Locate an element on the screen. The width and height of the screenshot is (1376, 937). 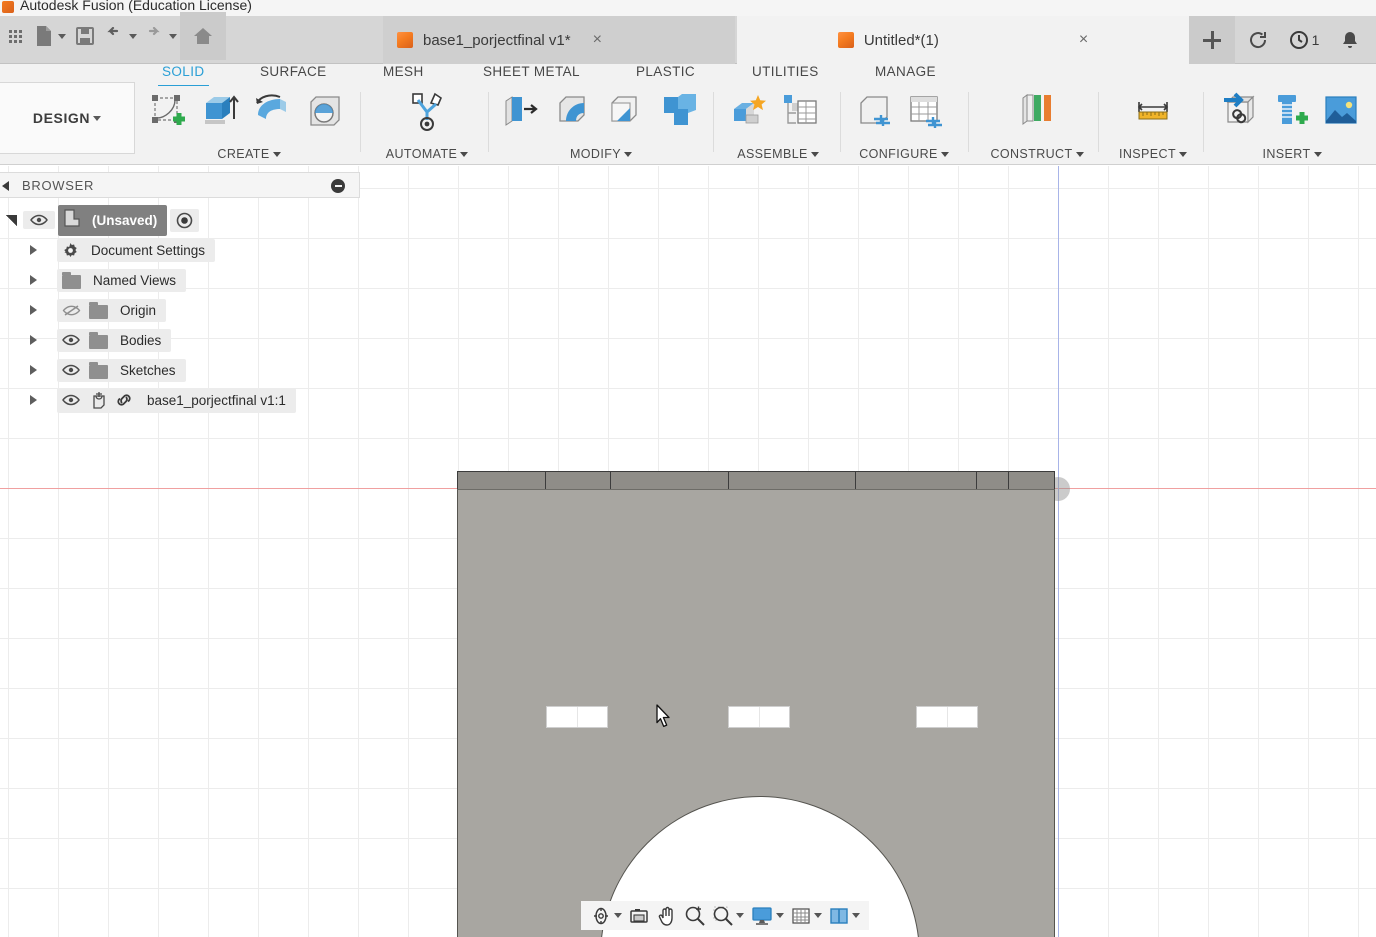
tree-row-origin: Origin is located at coordinates (180, 310).